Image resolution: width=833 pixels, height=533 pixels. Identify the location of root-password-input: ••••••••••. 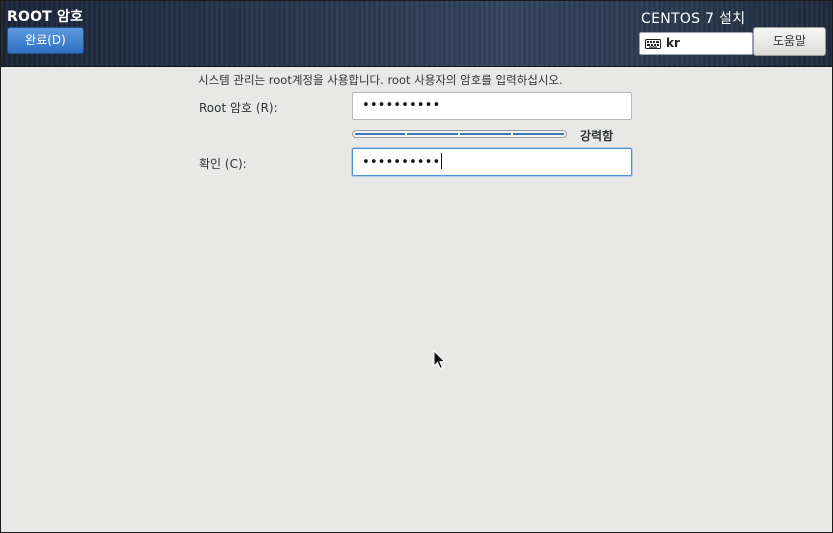
(492, 106).